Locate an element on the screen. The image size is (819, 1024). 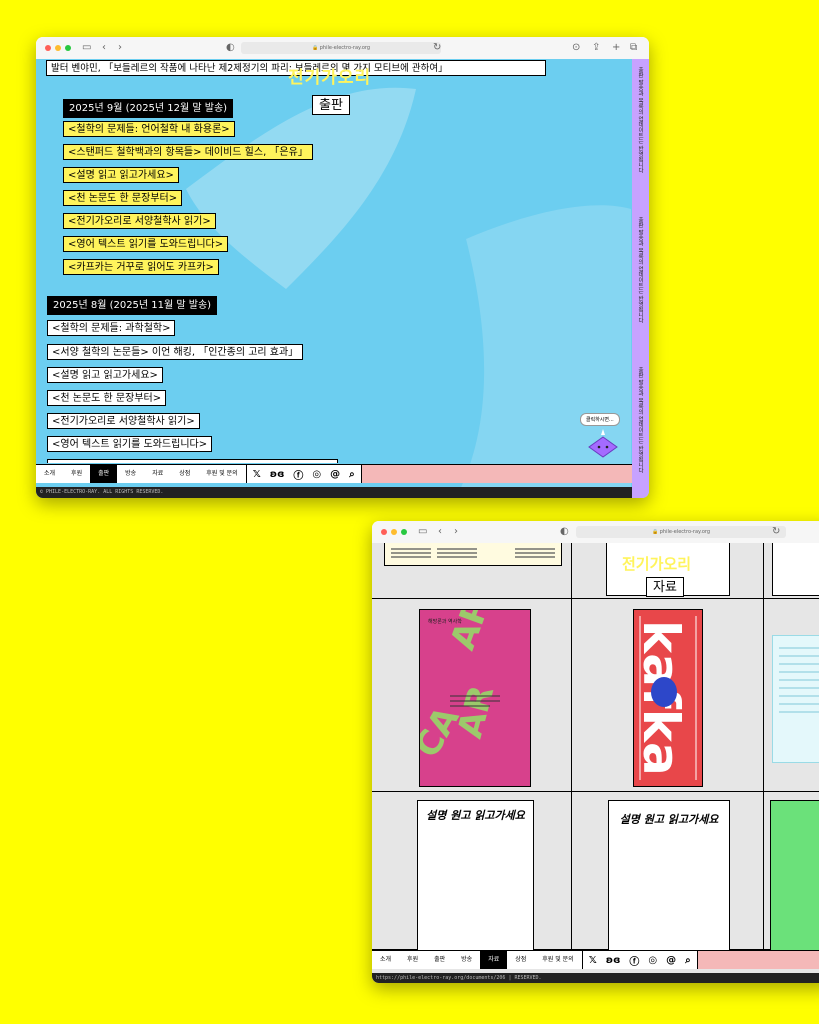
list-item-partial is located at coordinates (192, 461).